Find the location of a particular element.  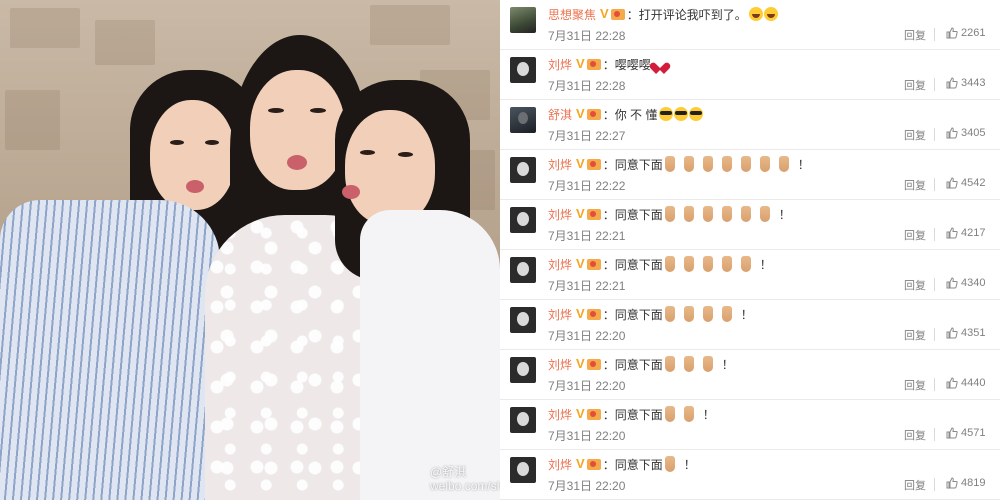

comment-text: ：同意下面 is located at coordinates (632, 314).